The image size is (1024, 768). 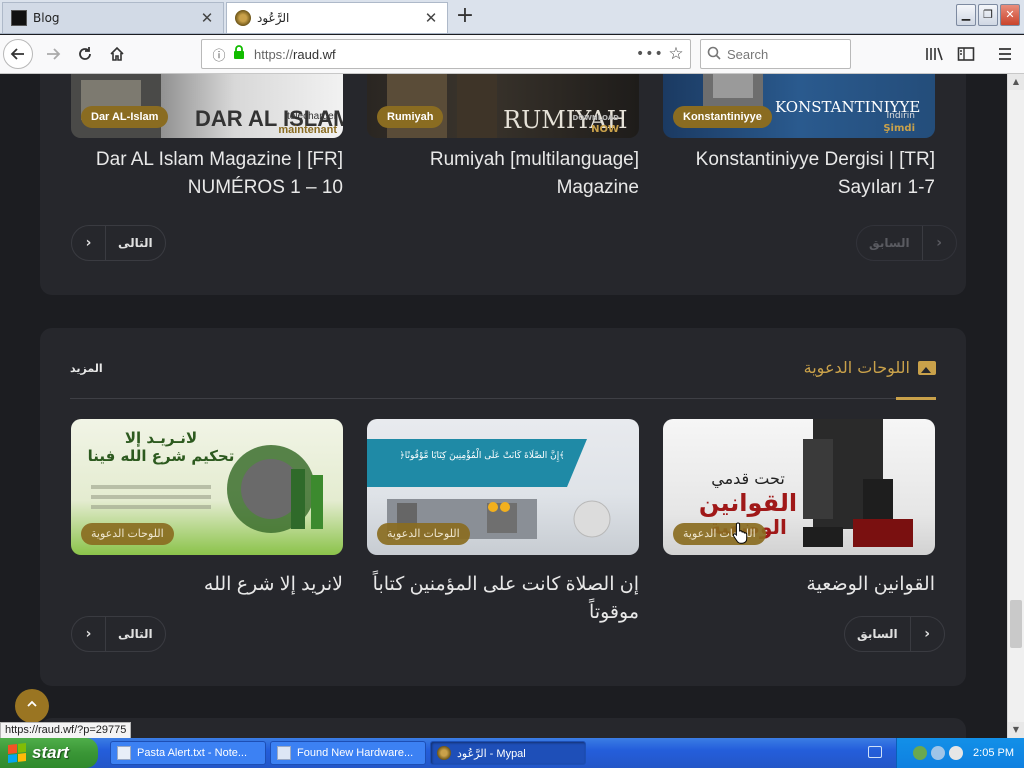 I want to click on scroll-down-arrow-icon: ▼, so click(x=1016, y=730).